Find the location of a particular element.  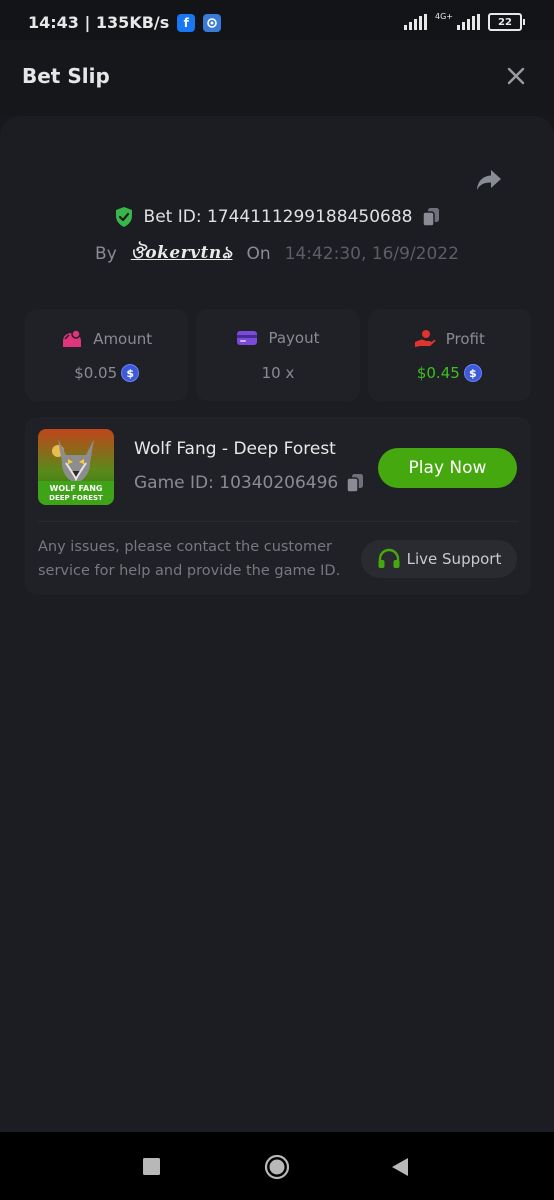

by-label: By is located at coordinates (106, 254).